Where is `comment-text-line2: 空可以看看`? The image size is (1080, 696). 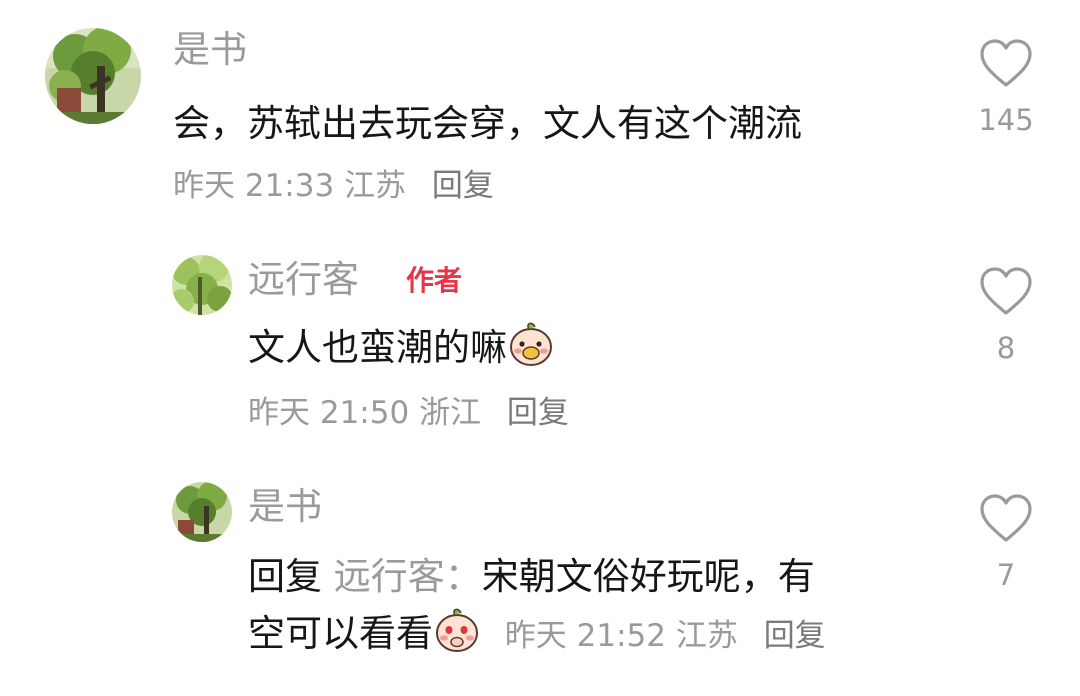 comment-text-line2: 空可以看看 is located at coordinates (340, 633).